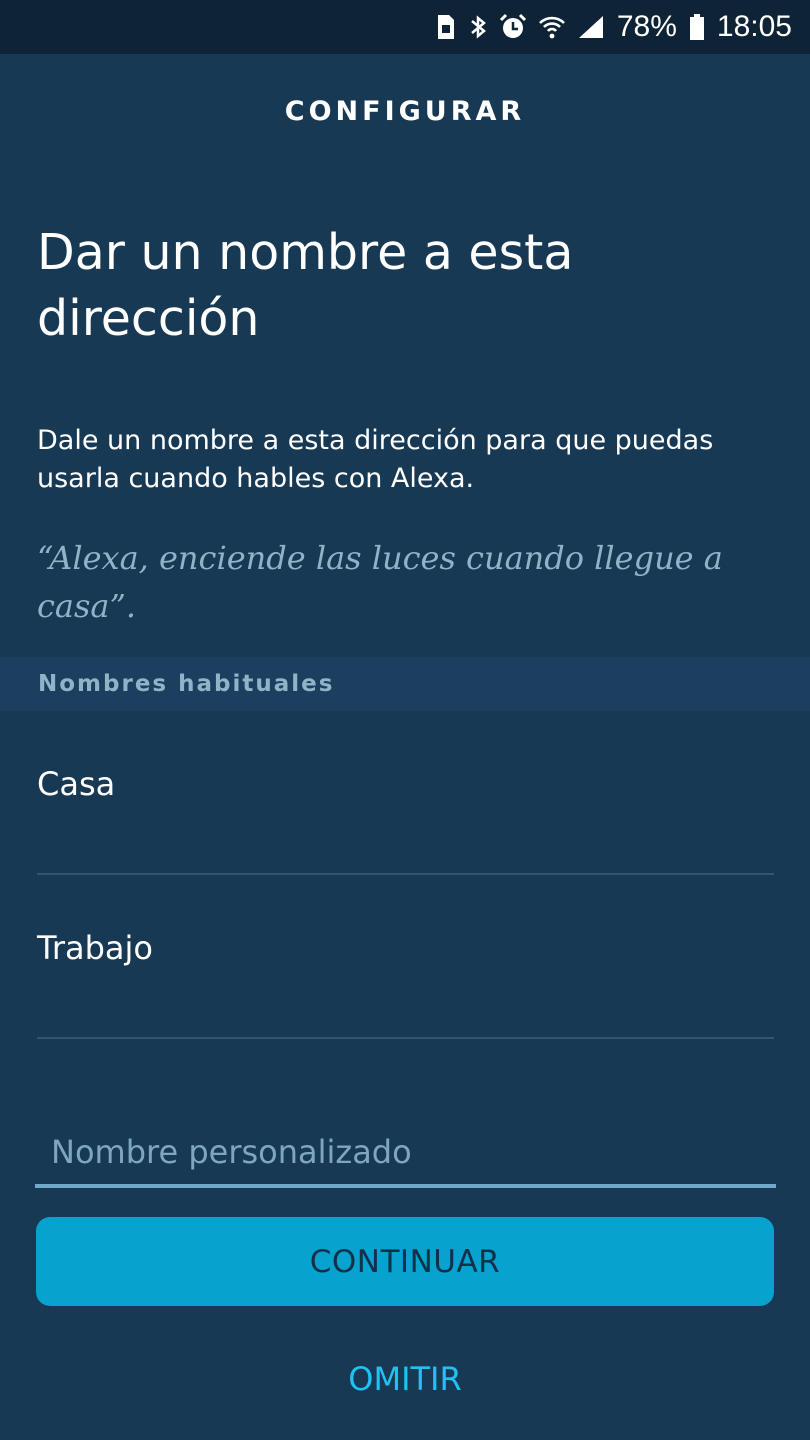  Describe the element at coordinates (405, 793) in the screenshot. I see `option-casa: Casa` at that location.